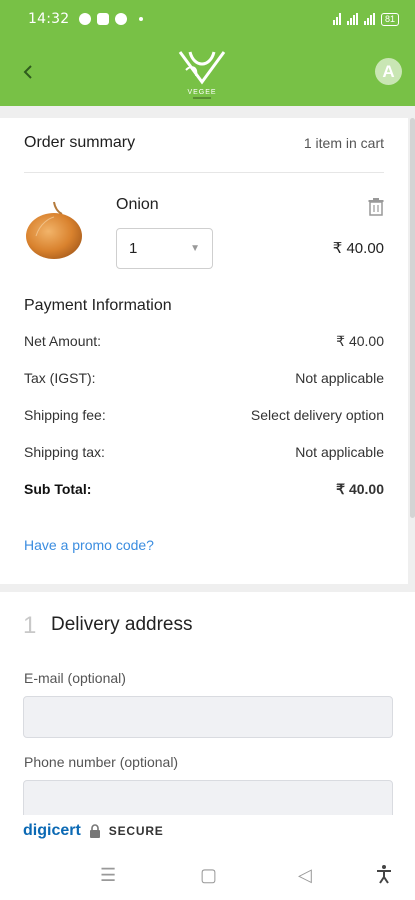 The height and width of the screenshot is (900, 415). I want to click on whatsapp-icon, so click(85, 19).